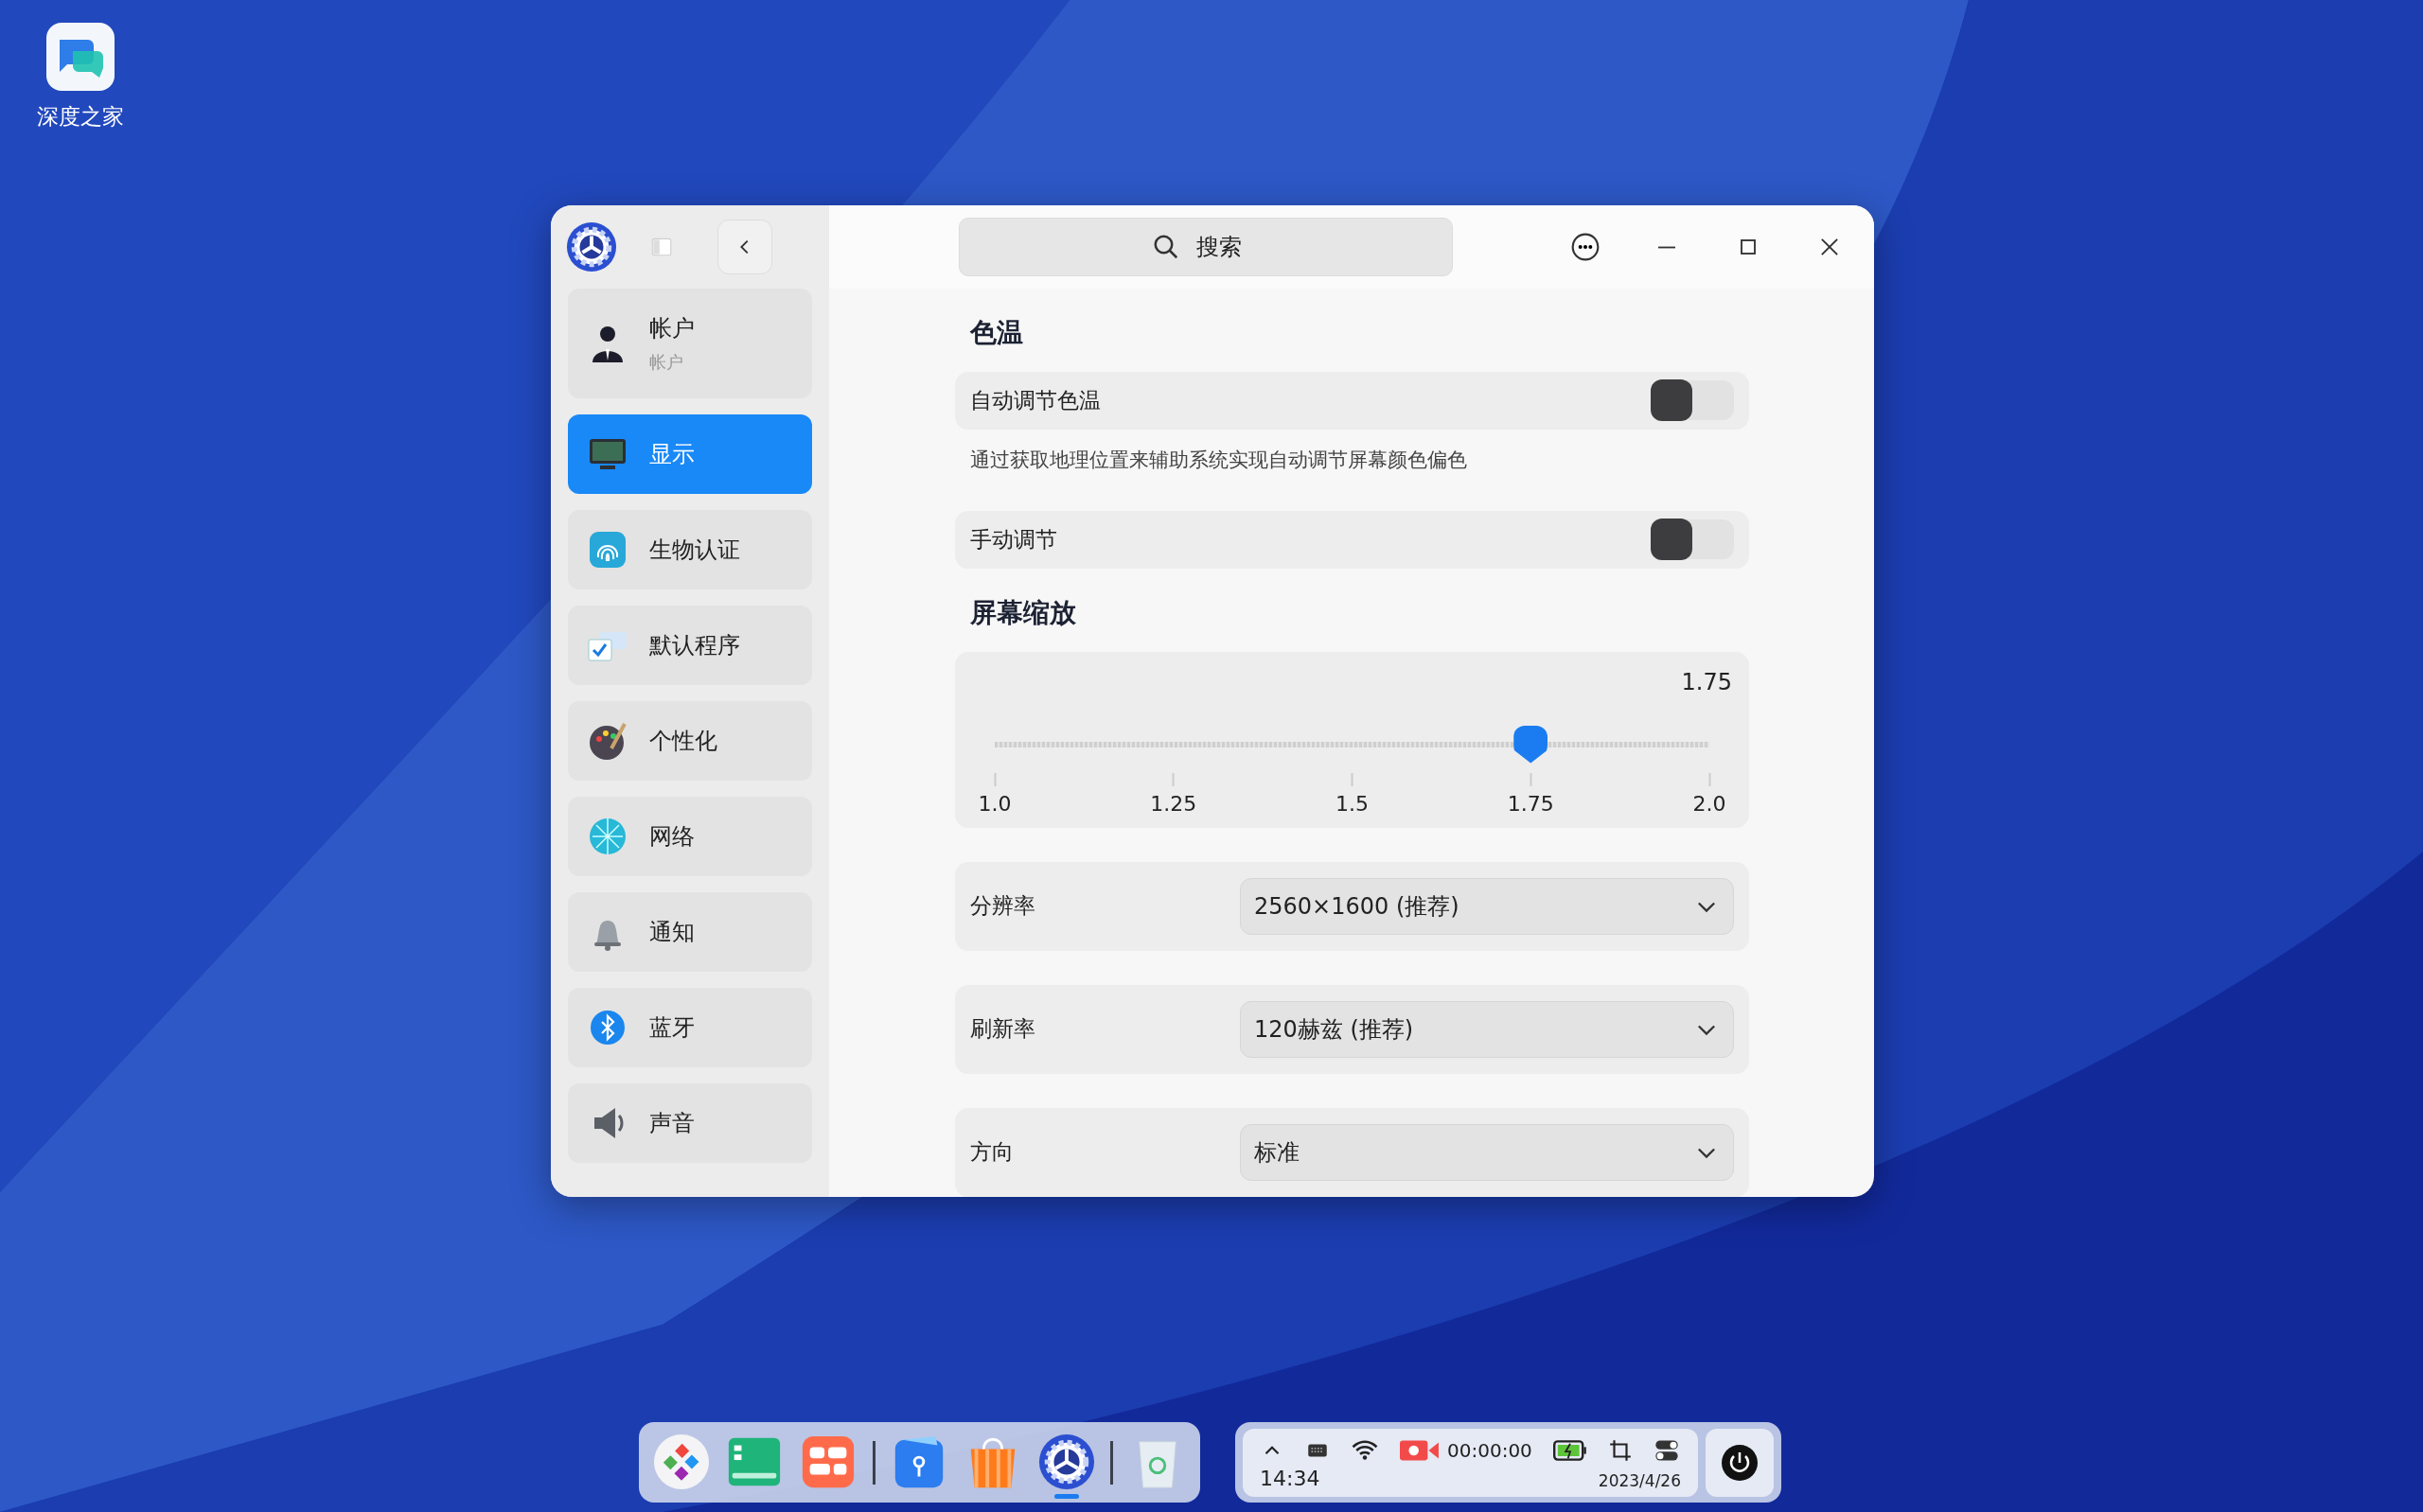 The width and height of the screenshot is (2423, 1512). Describe the element at coordinates (672, 328) in the screenshot. I see `sidebar-item-label: 帐户` at that location.